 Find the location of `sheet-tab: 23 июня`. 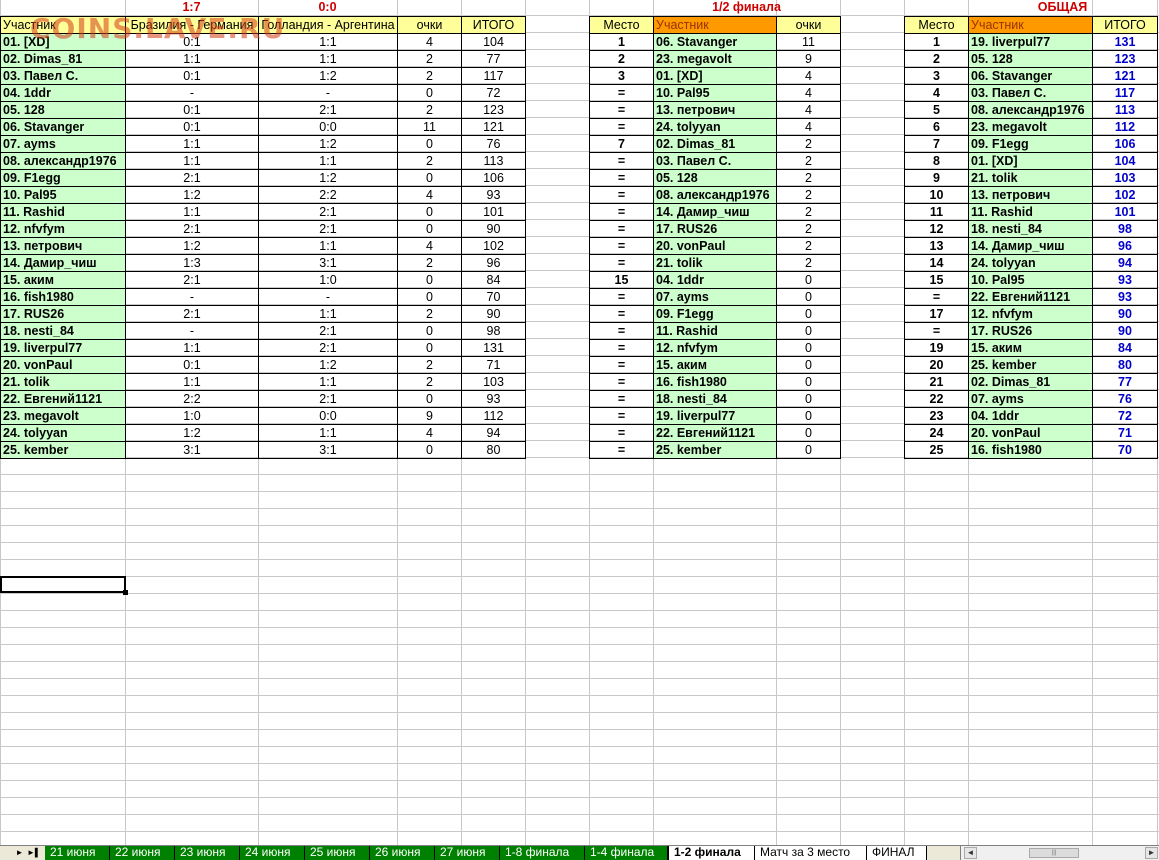

sheet-tab: 23 июня is located at coordinates (207, 853).